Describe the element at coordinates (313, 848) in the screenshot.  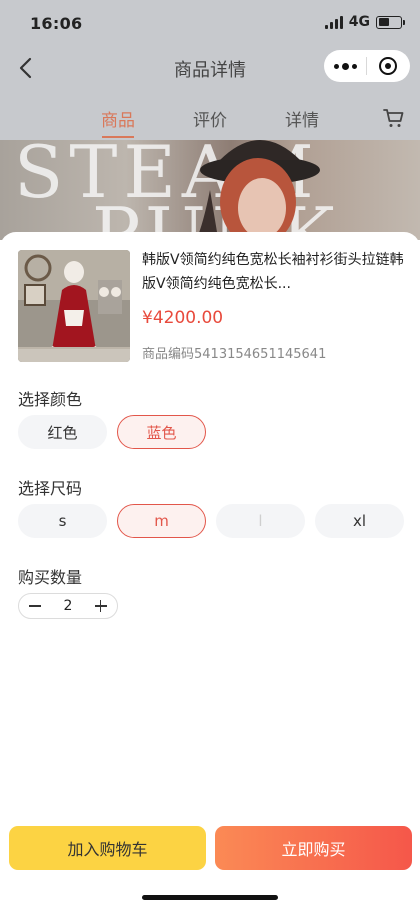
I see `buy-now-button: 立即购买` at that location.